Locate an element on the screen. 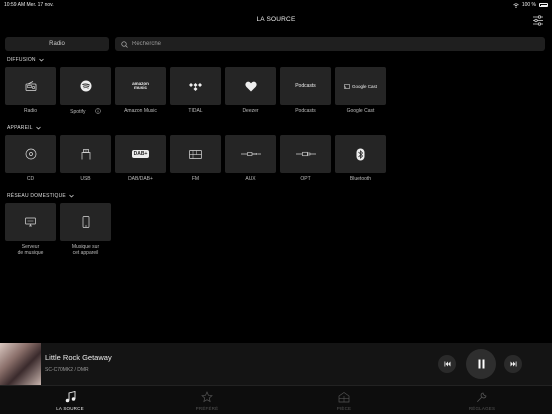 Image resolution: width=552 pixels, height=414 pixels. bluetooth-icon is located at coordinates (360, 154).